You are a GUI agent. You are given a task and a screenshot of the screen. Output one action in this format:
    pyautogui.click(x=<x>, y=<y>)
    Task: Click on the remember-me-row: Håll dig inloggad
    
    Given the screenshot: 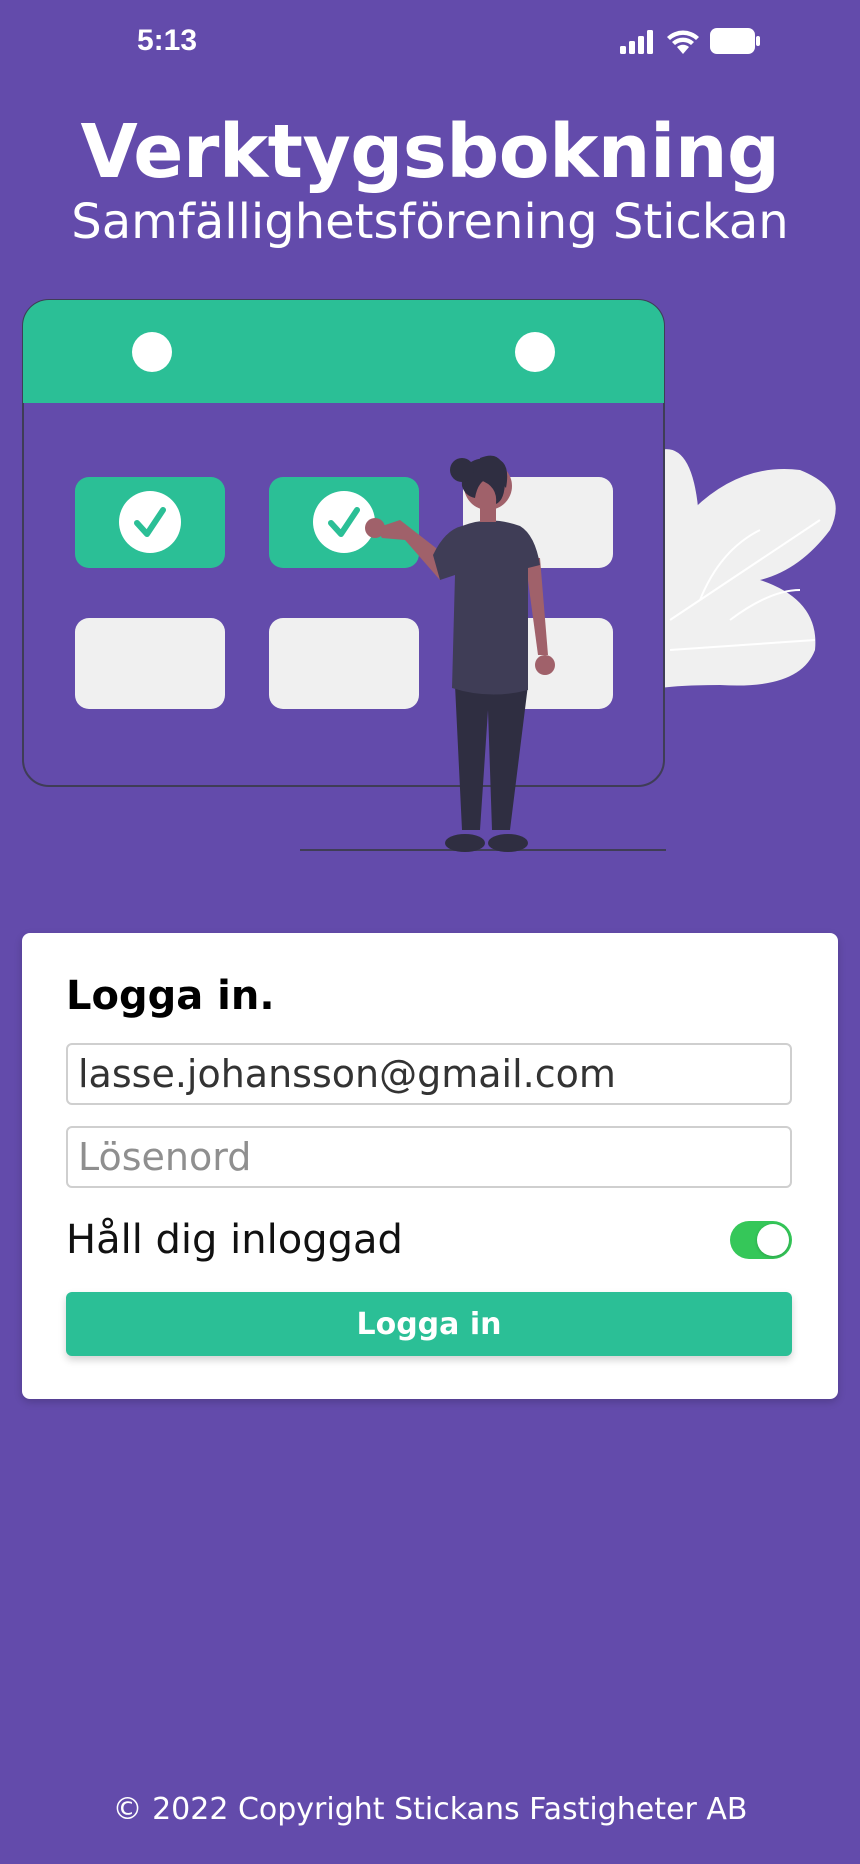 What is the action you would take?
    pyautogui.click(x=429, y=1240)
    